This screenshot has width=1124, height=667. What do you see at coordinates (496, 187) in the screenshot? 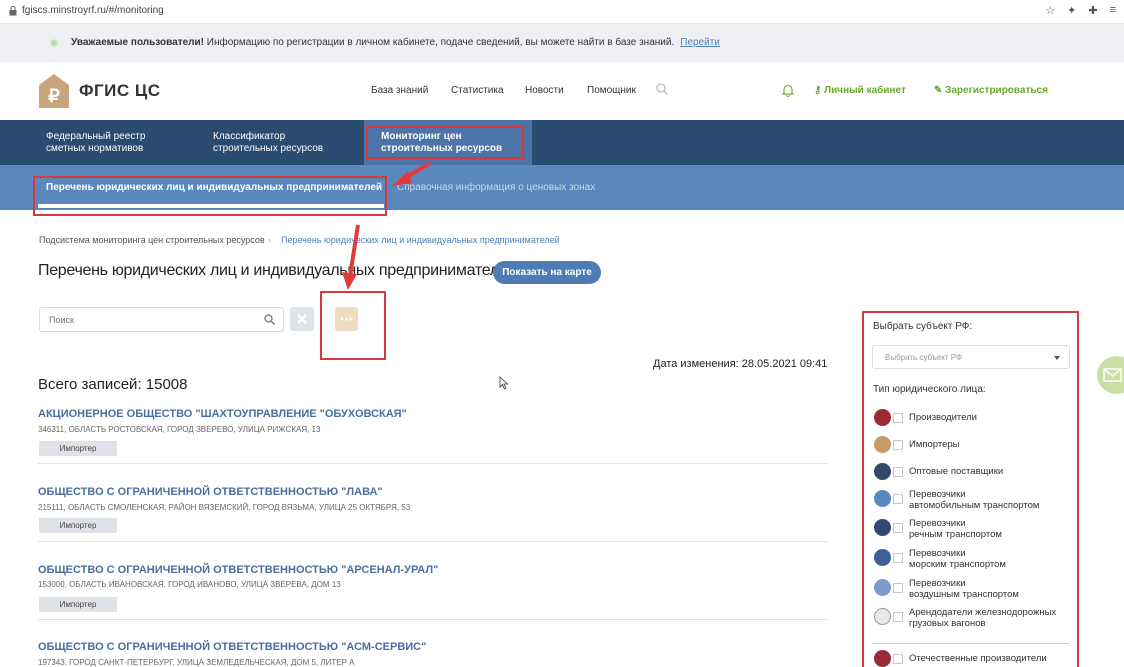
I see `sub-item-price-zones: Справочная информация о ценовых зонах` at bounding box center [496, 187].